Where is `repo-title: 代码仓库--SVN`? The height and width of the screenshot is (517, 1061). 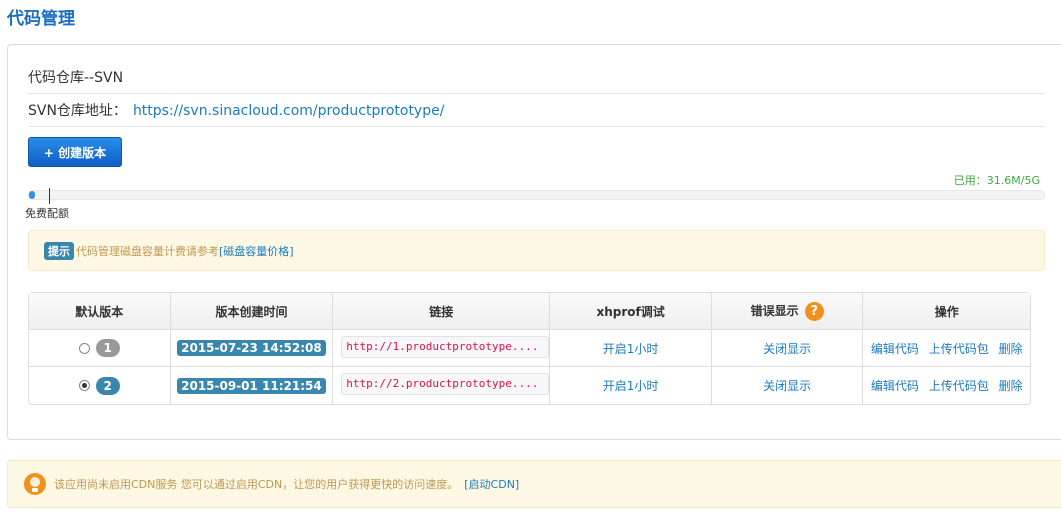
repo-title: 代码仓库--SVN is located at coordinates (76, 78).